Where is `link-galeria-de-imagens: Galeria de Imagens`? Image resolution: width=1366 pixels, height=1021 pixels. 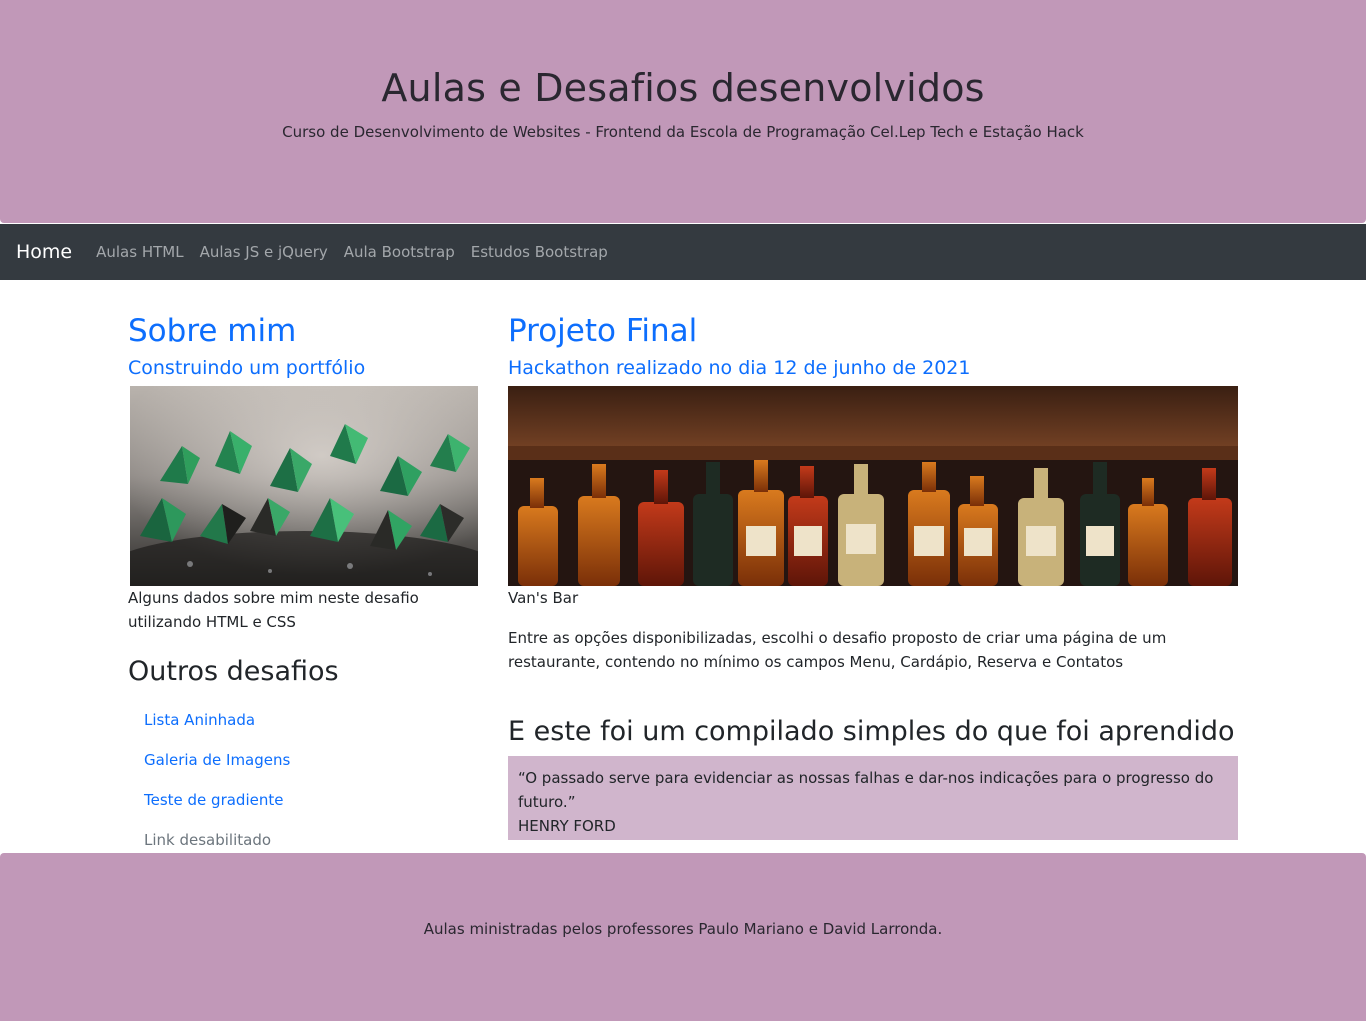
link-galeria-de-imagens: Galeria de Imagens is located at coordinates (312, 760).